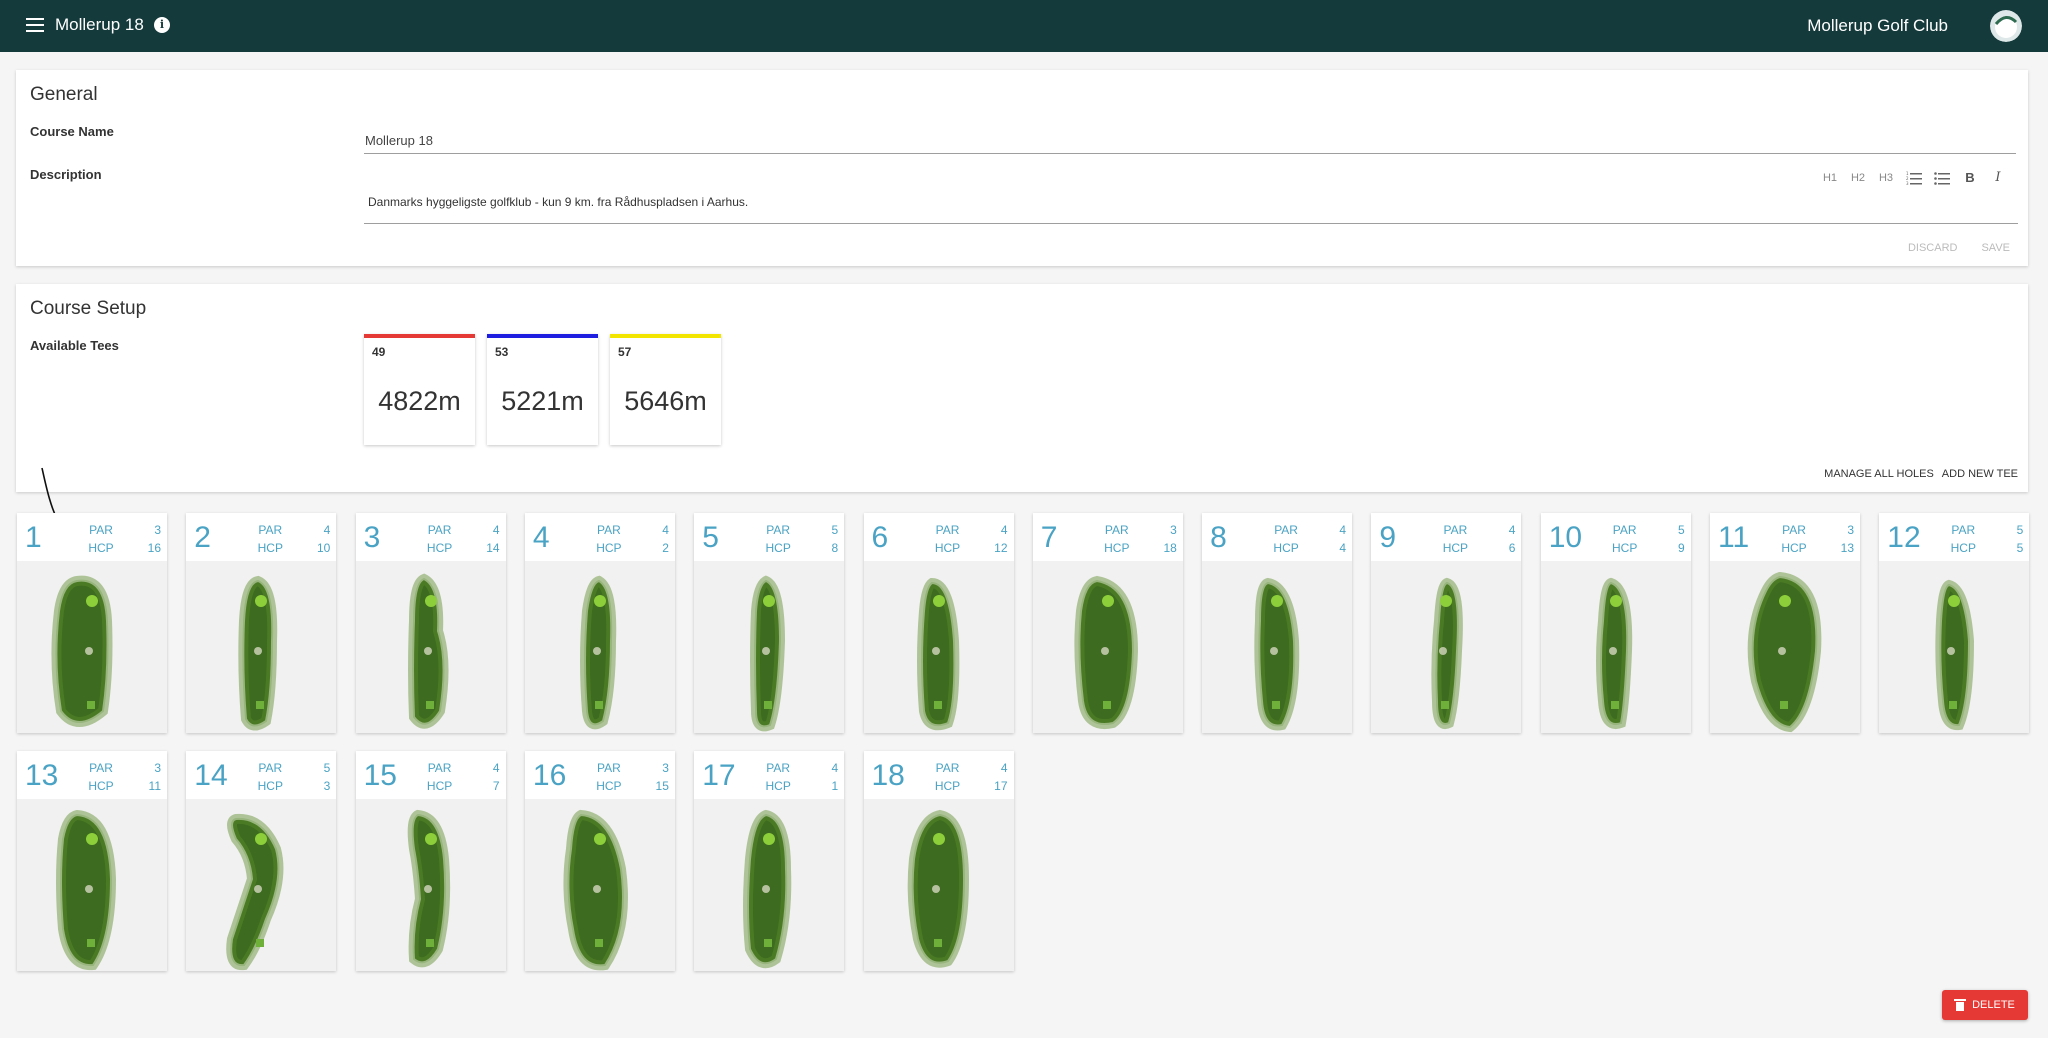 This screenshot has width=2048, height=1038. I want to click on hole-card: 15 PAR 4 HCP 7, so click(430, 861).